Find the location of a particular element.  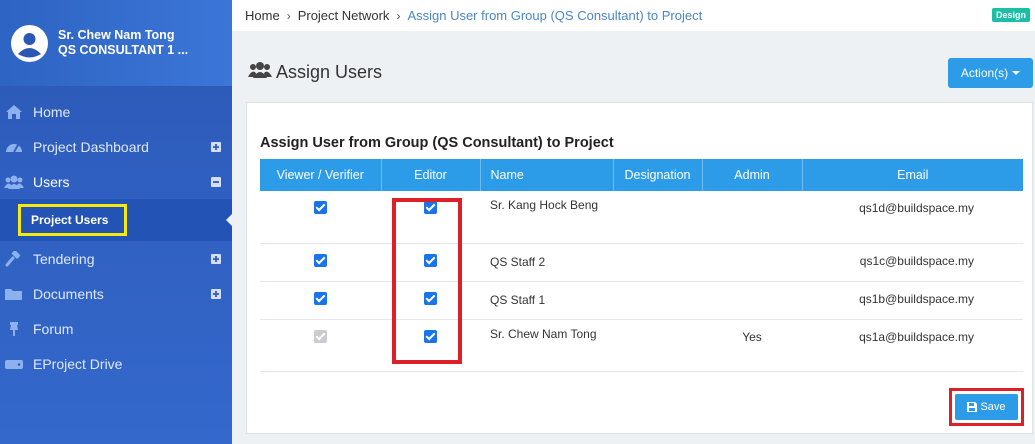

save-button: Save is located at coordinates (986, 407).